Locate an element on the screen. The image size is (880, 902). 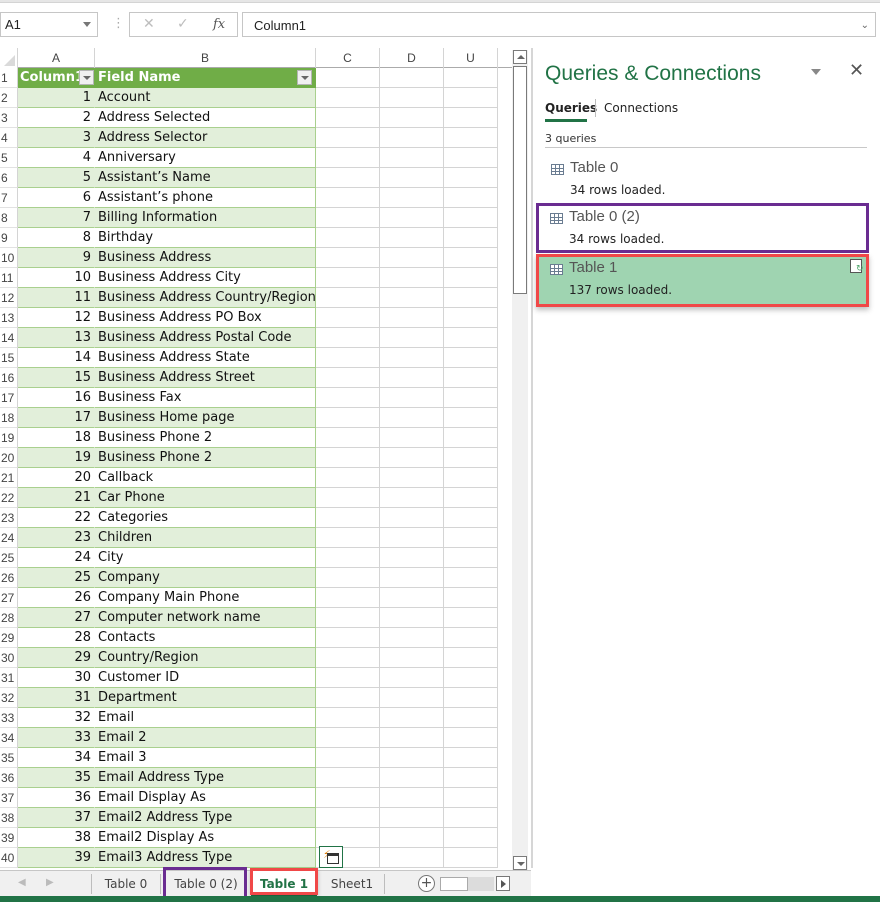
cell-field-name: Email Address Type is located at coordinates (205, 778).